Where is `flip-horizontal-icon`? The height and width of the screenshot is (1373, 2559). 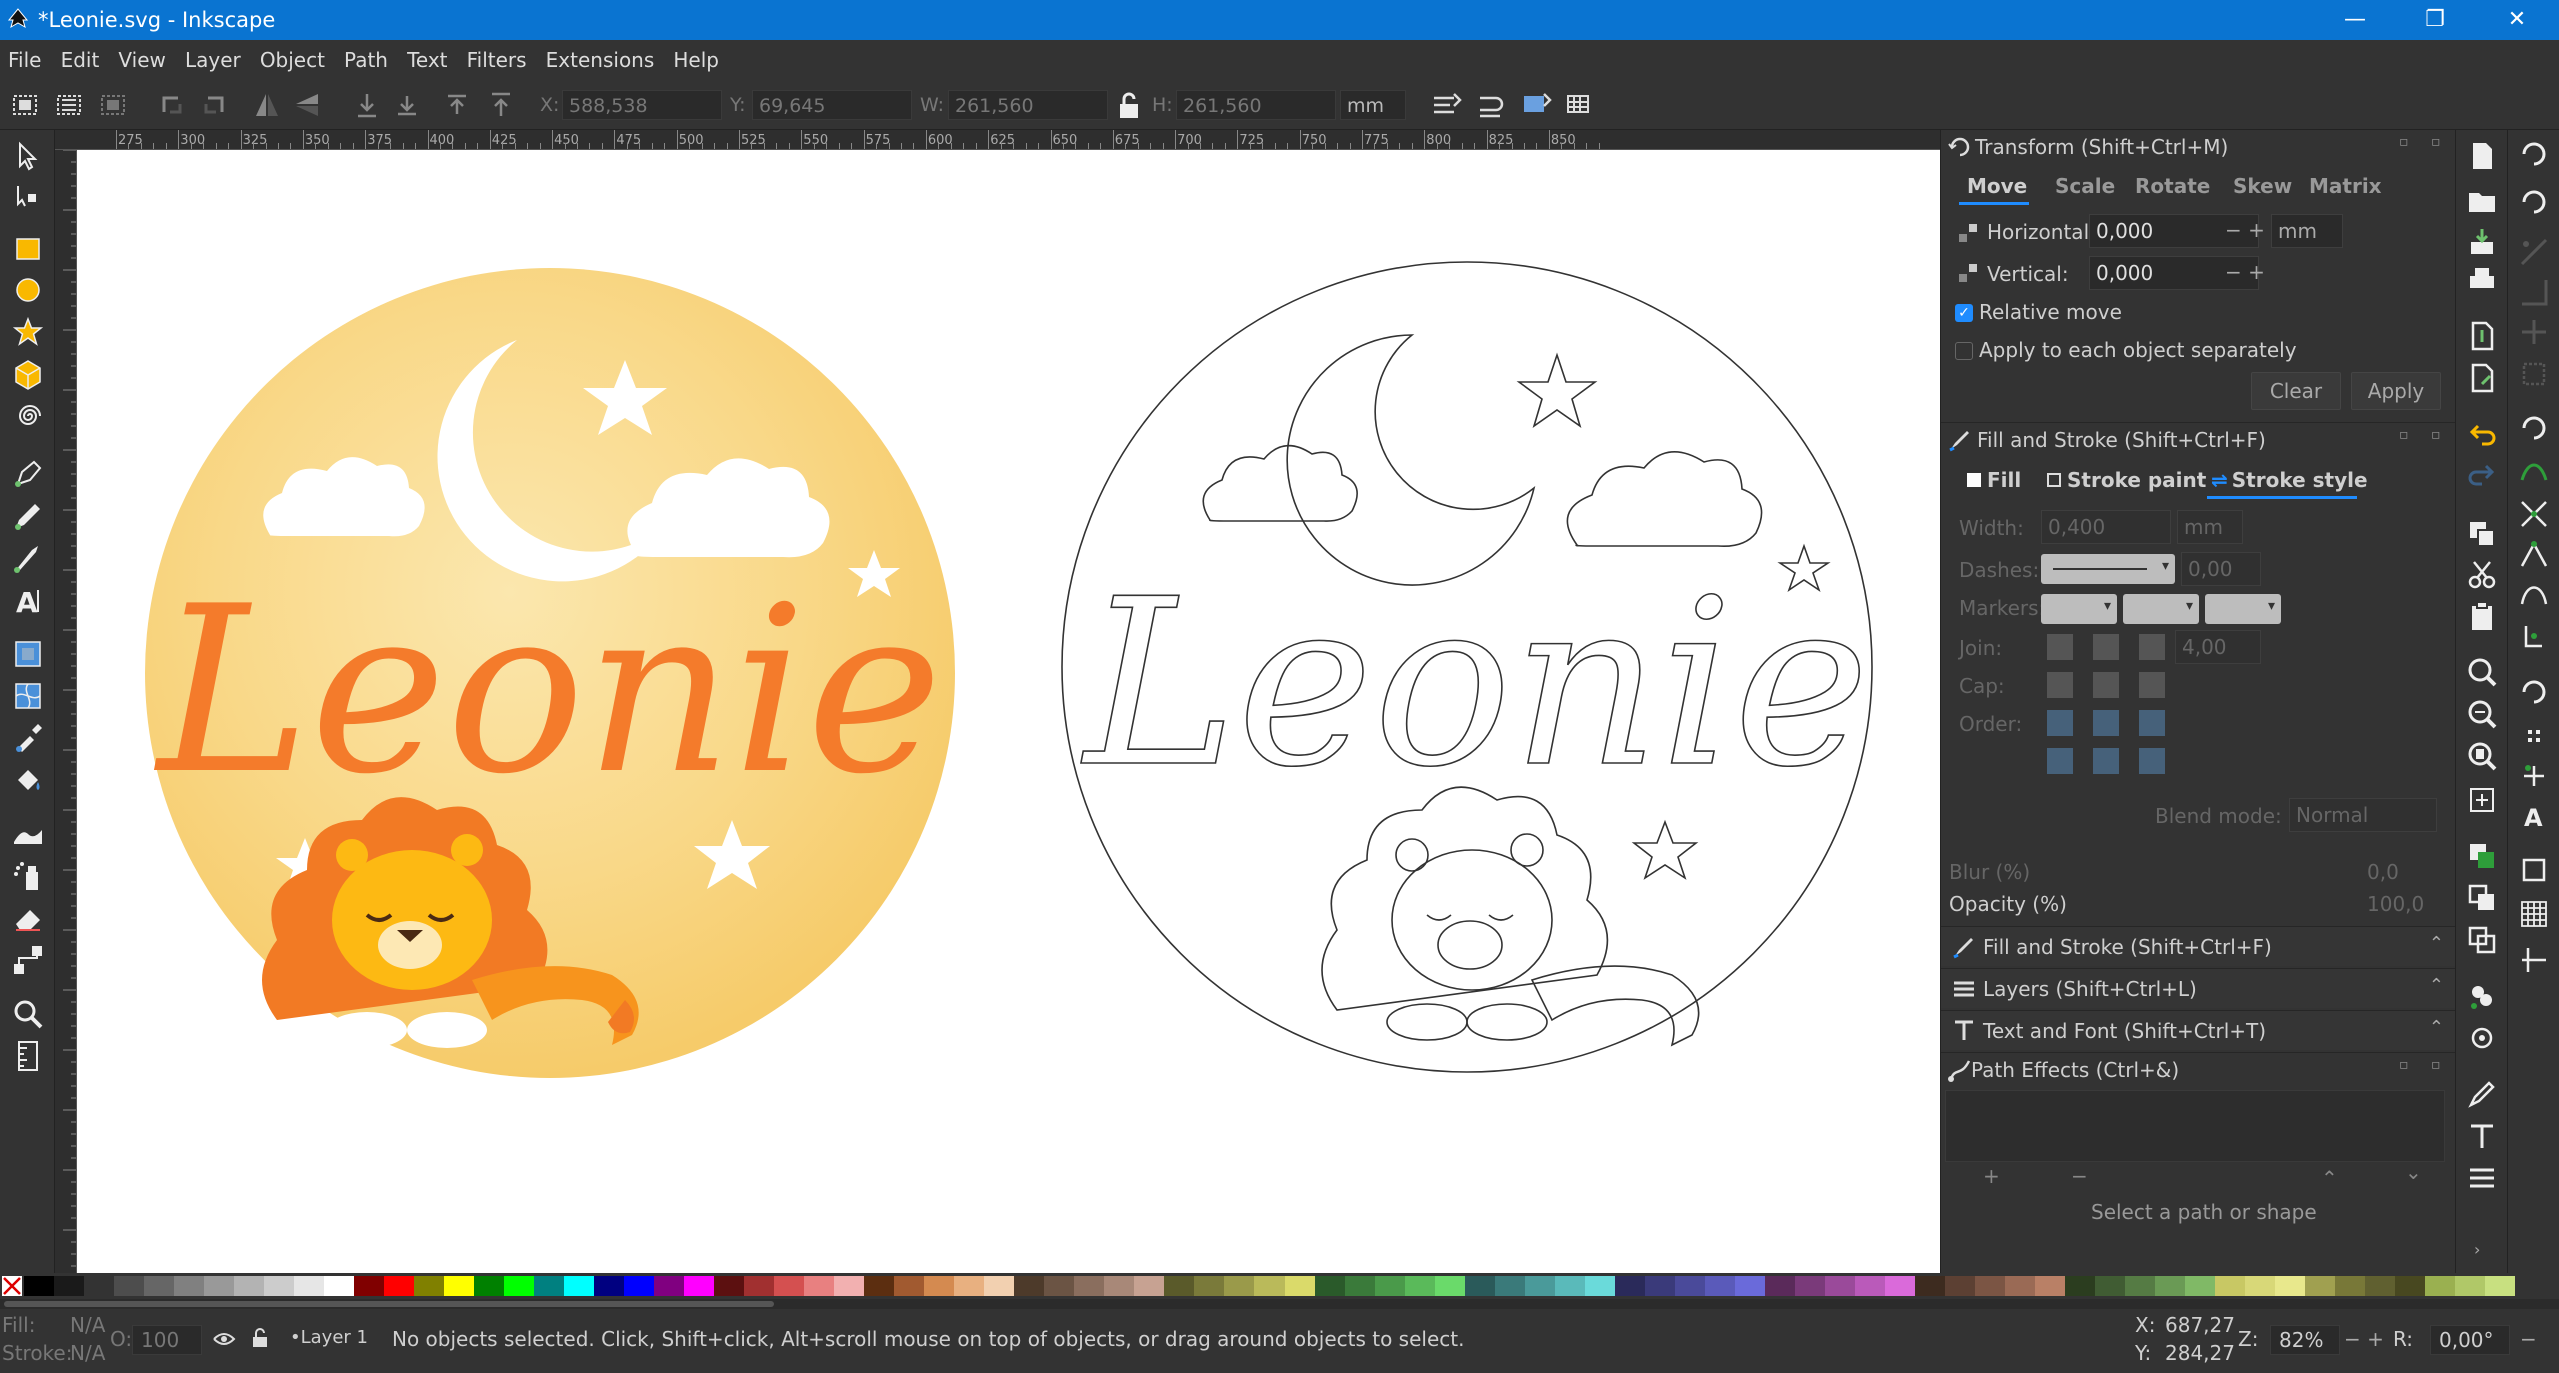
flip-horizontal-icon is located at coordinates (267, 105).